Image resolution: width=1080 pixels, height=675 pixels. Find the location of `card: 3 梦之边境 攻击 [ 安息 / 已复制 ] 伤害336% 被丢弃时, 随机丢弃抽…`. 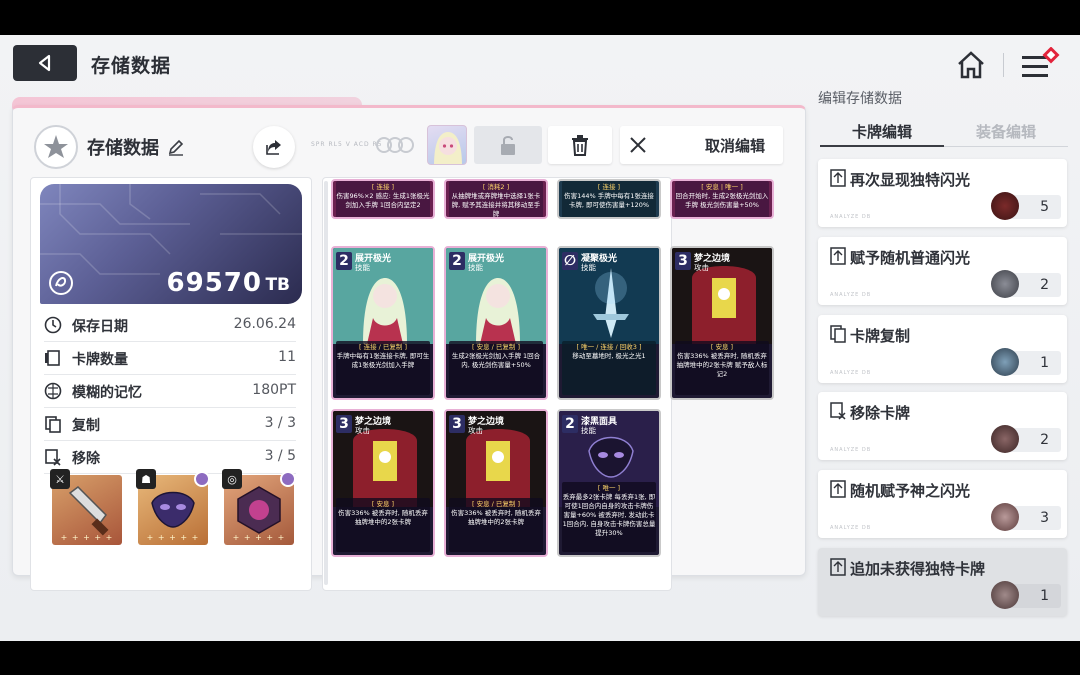

card: 3 梦之边境 攻击 [ 安息 / 已复制 ] 伤害336% 被丢弃时, 随机丢弃抽… is located at coordinates (496, 483).